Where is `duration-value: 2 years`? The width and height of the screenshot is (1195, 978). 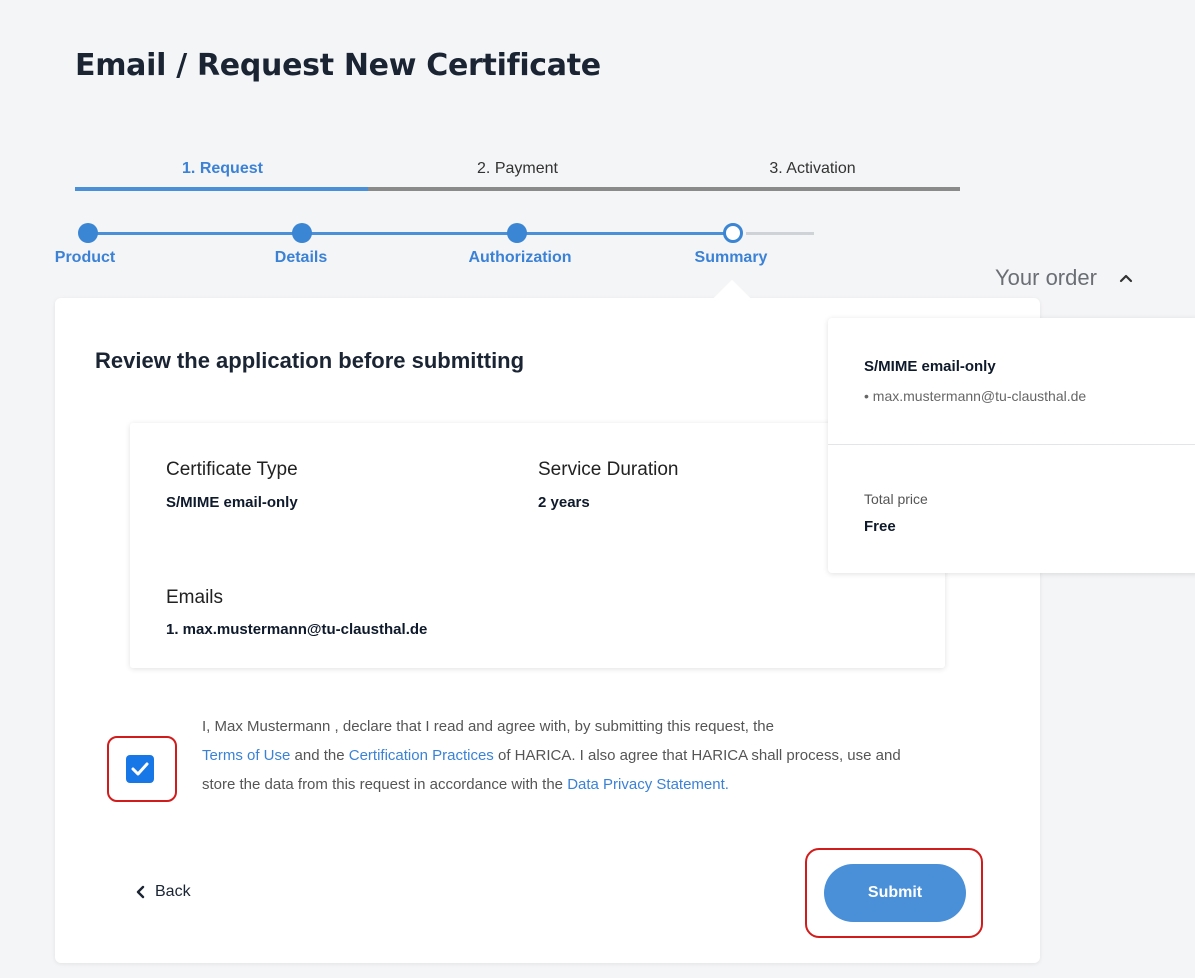 duration-value: 2 years is located at coordinates (564, 502).